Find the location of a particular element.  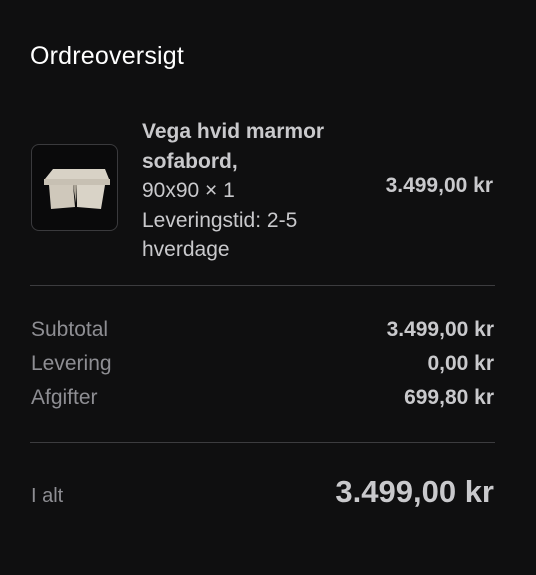

taxes-value: 699,80 kr is located at coordinates (449, 397).